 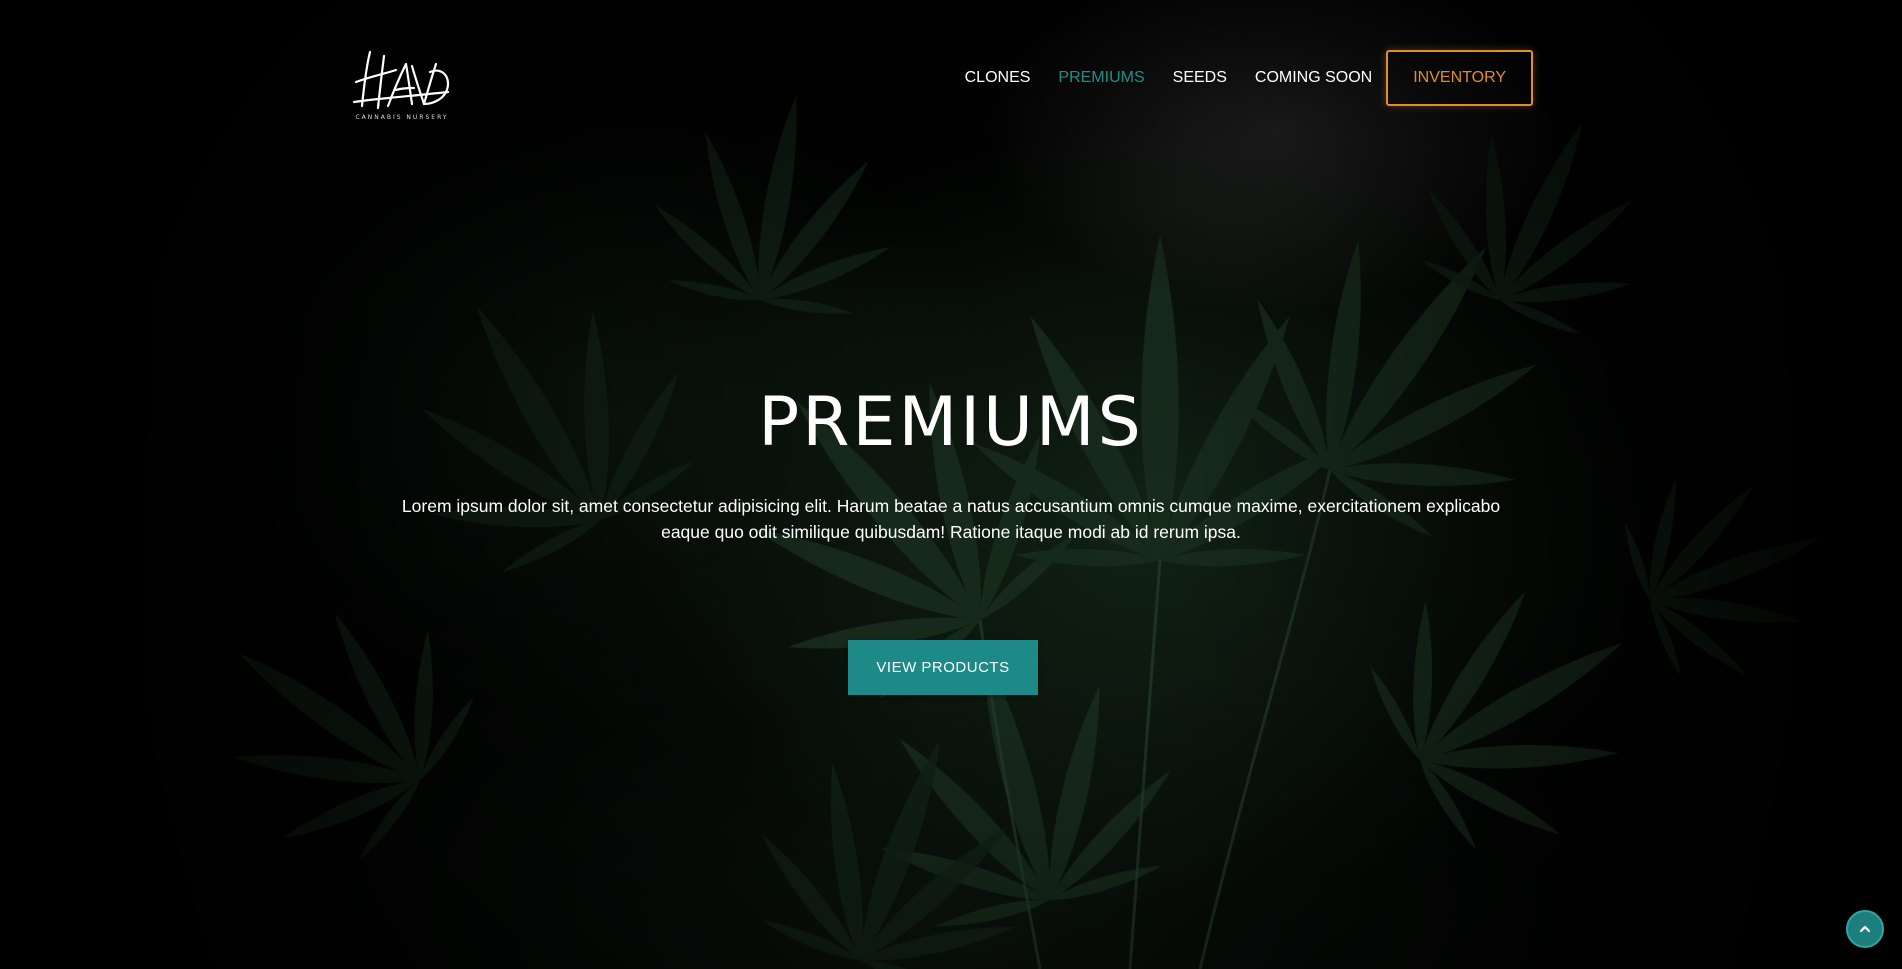 What do you see at coordinates (943, 667) in the screenshot?
I see `view-products-button: VIEW PRODUCTS` at bounding box center [943, 667].